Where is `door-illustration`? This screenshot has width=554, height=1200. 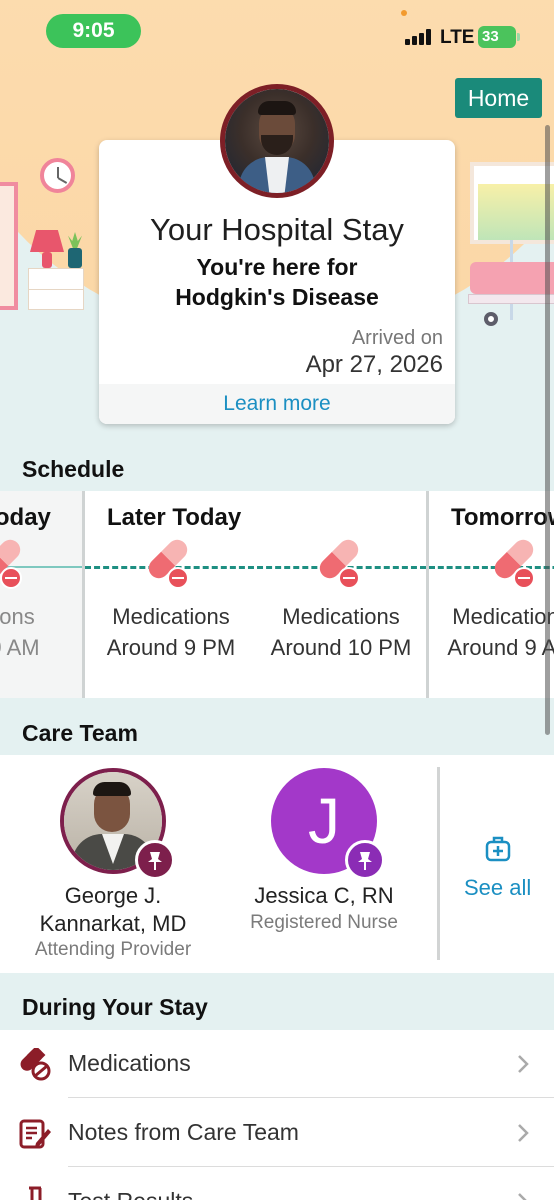 door-illustration is located at coordinates (9, 246).